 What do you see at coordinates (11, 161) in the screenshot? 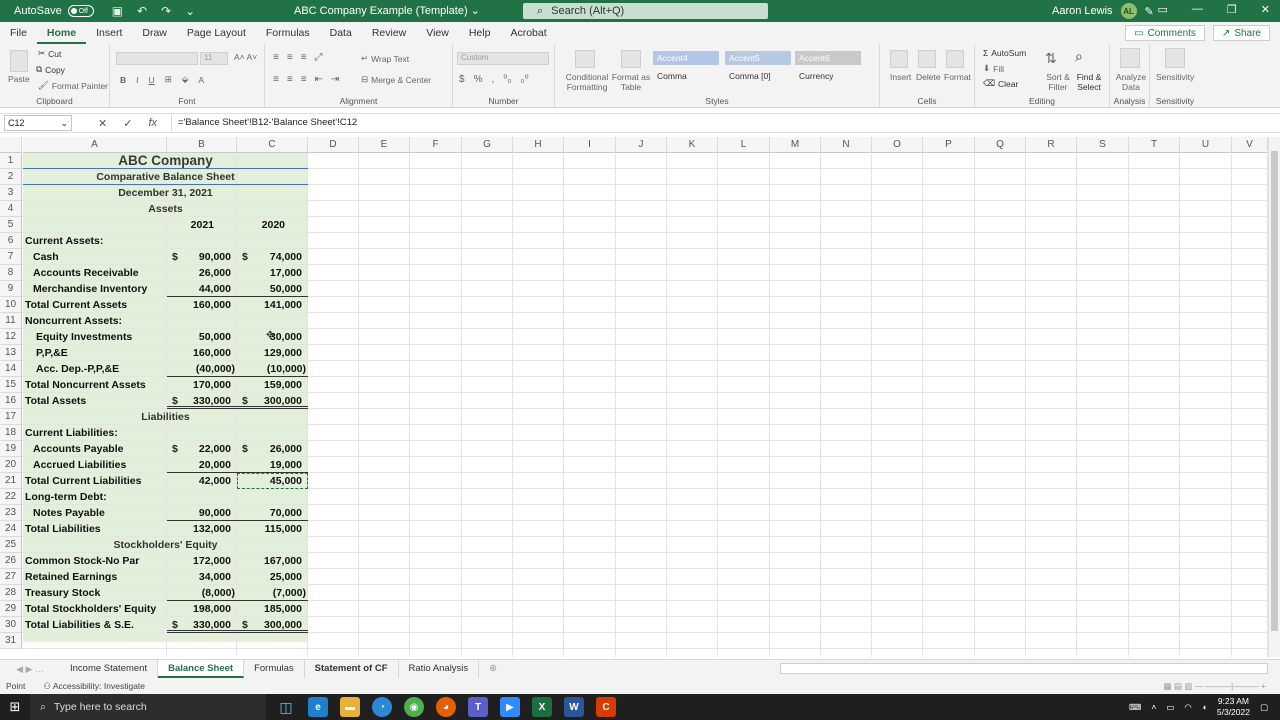
I see `row-header-1: 1` at bounding box center [11, 161].